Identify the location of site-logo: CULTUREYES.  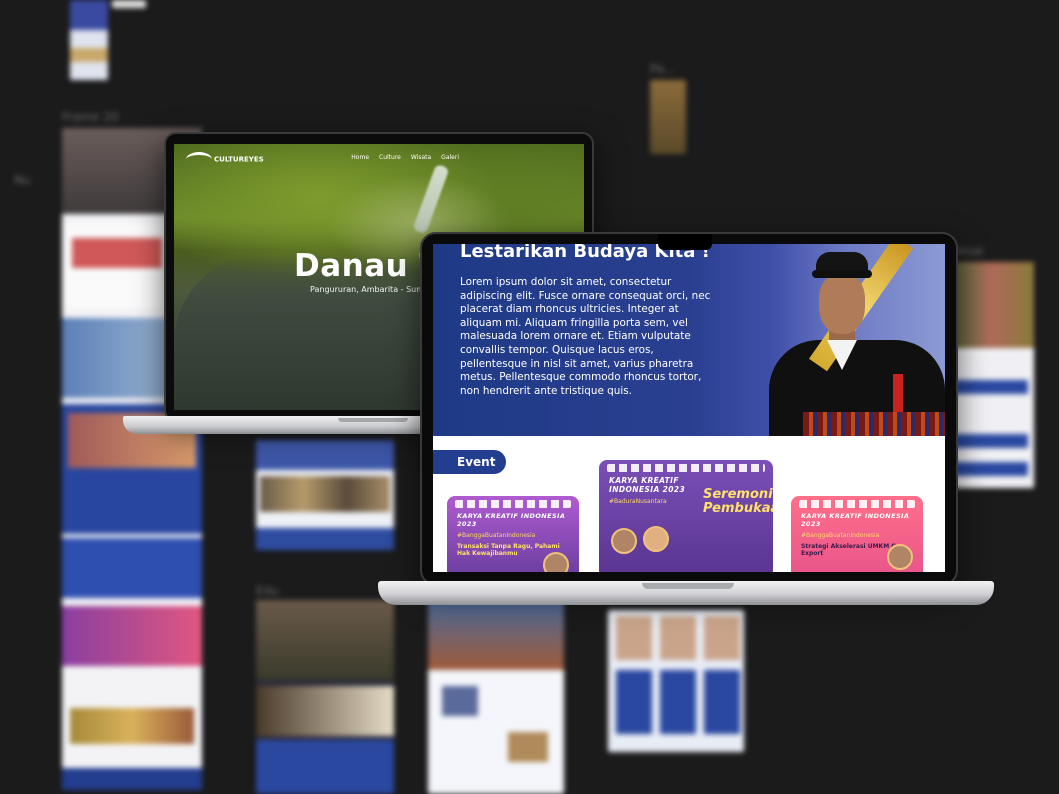
(225, 159).